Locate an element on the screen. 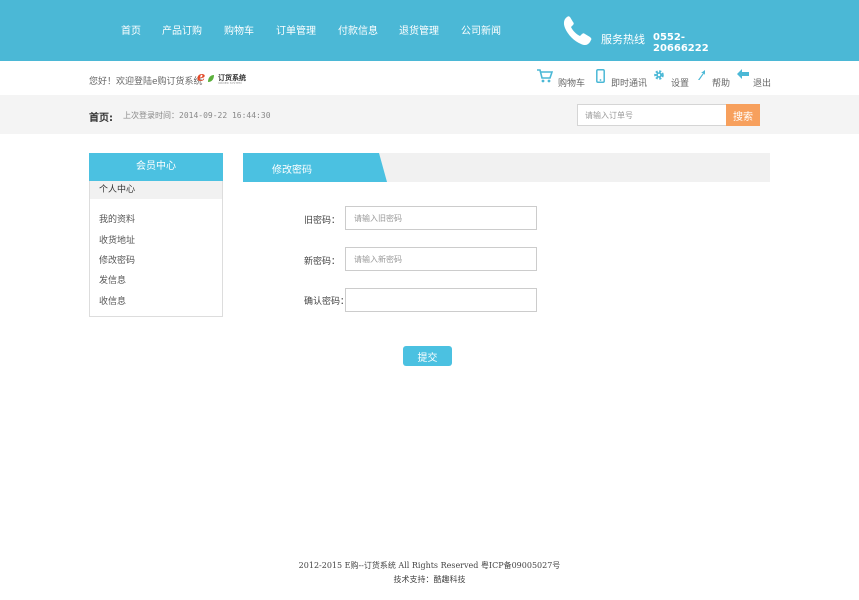  sidebar-item-password: 修改密码 is located at coordinates (117, 259).